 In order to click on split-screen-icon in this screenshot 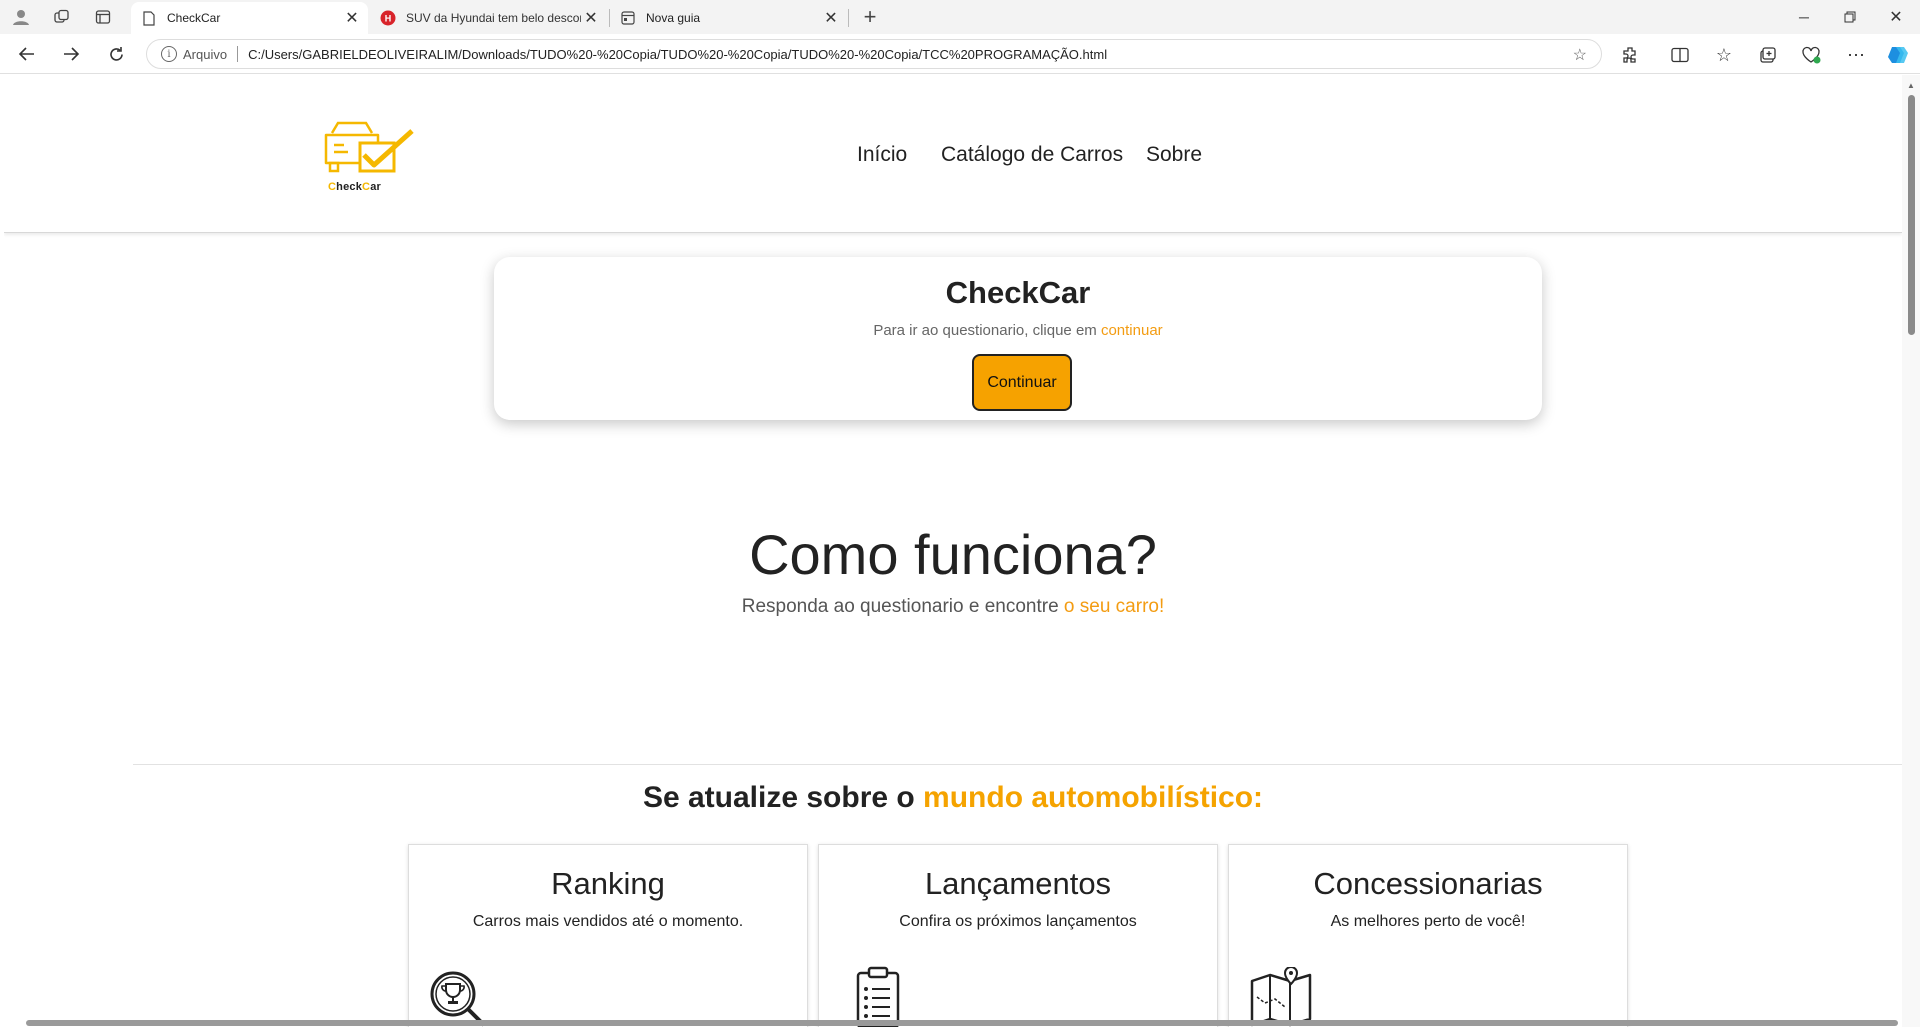, I will do `click(1680, 55)`.